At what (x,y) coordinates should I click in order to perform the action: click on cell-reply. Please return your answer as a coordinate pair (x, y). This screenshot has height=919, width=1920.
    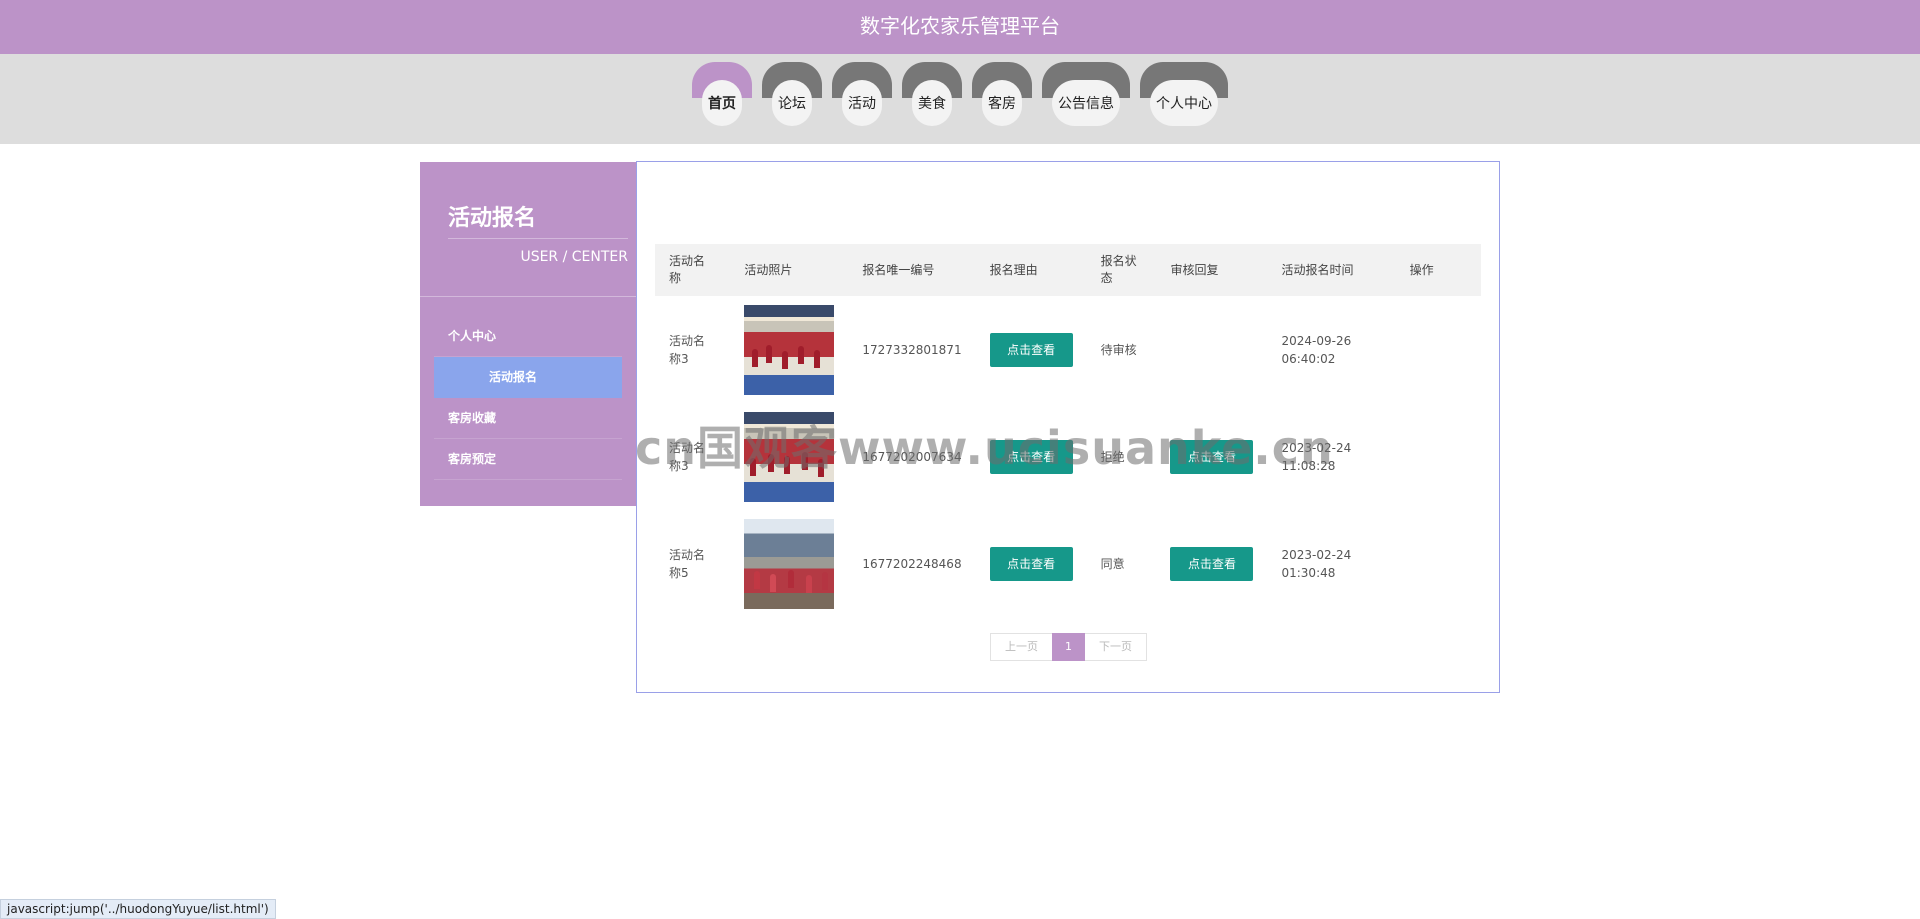
    Looking at the image, I should click on (1211, 349).